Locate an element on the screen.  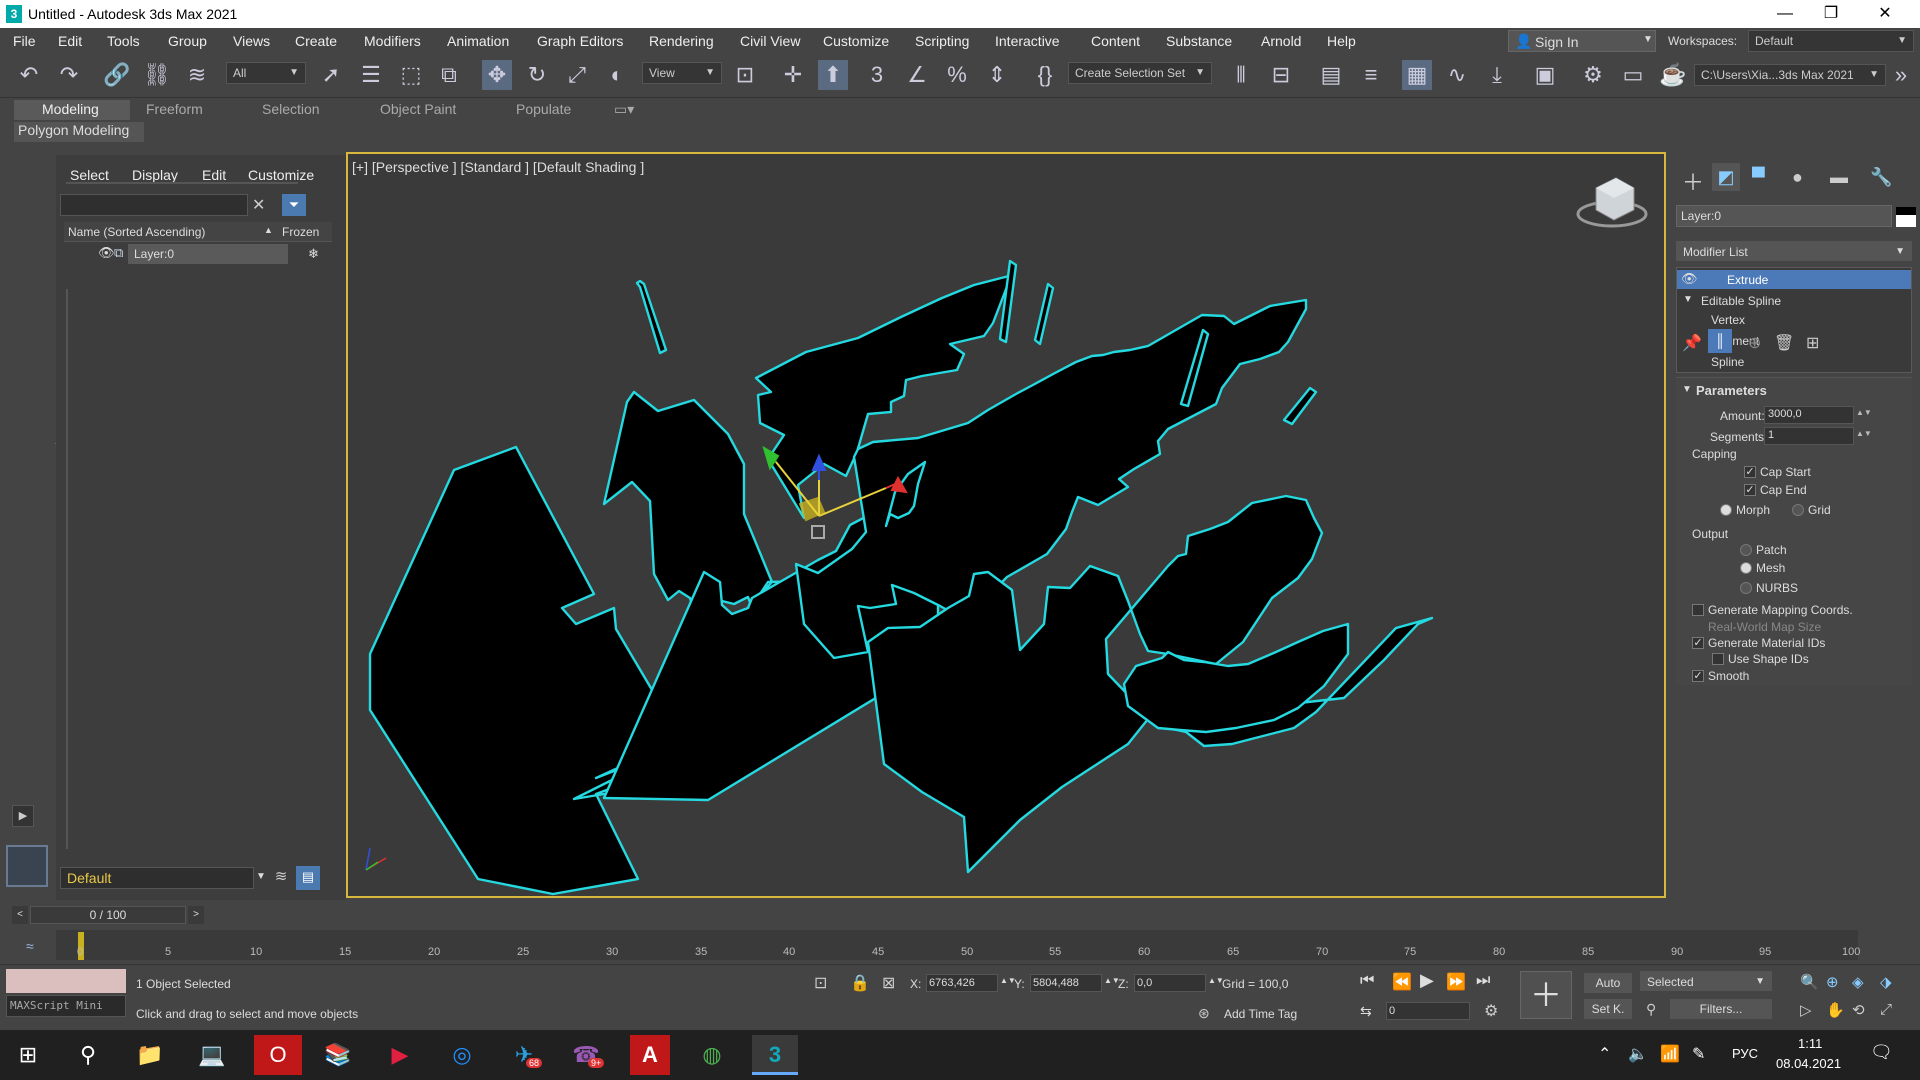
curve-editor-icon: ∿ is located at coordinates (1457, 75).